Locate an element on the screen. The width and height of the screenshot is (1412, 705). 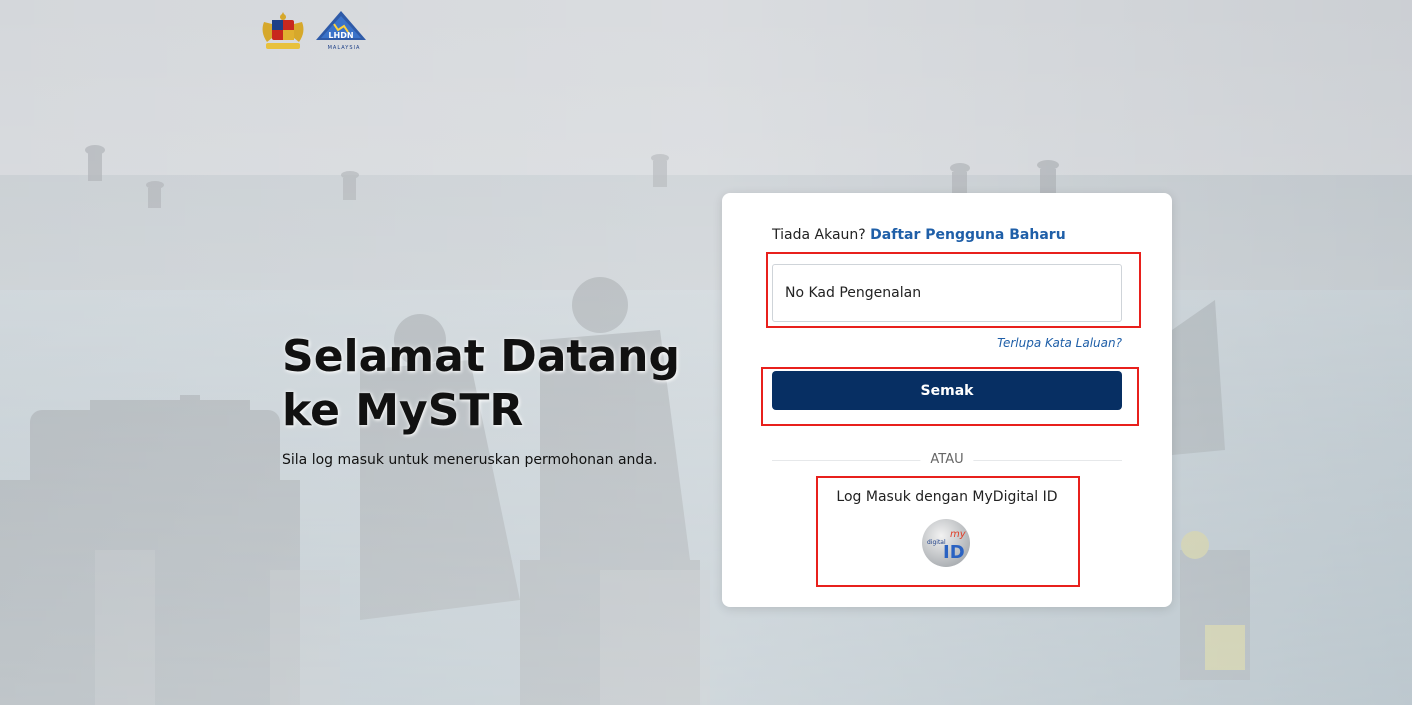
check-button: Semak is located at coordinates (947, 390).